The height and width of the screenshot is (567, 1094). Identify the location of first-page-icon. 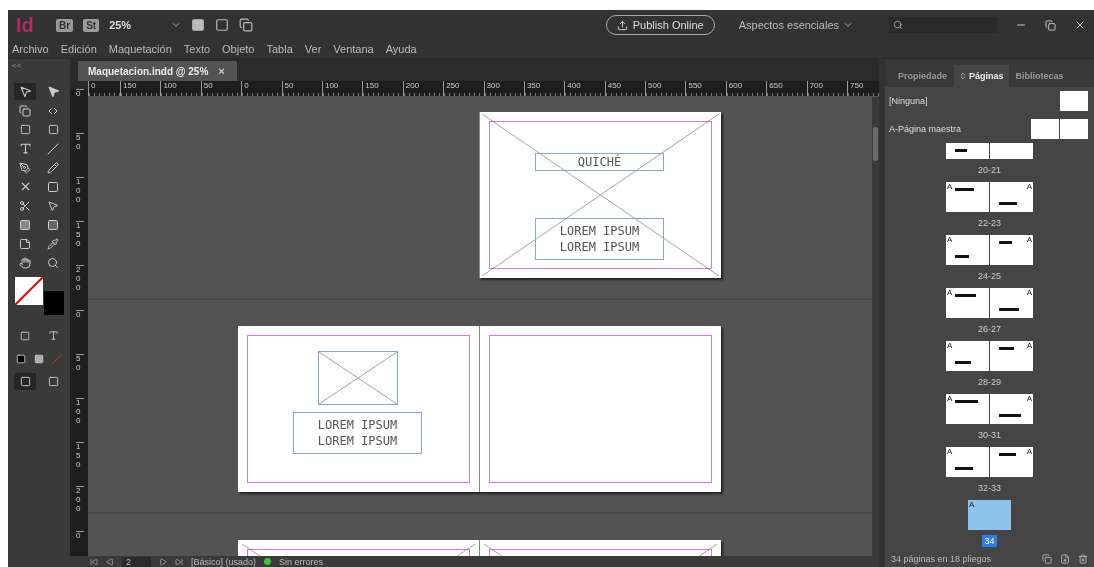
(94, 561).